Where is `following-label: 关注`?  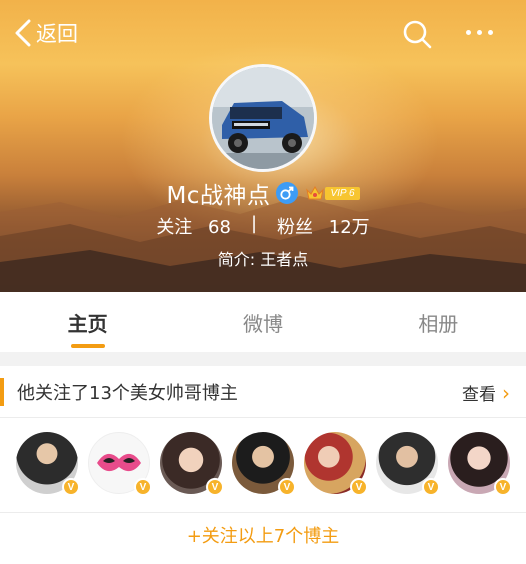 following-label: 关注 is located at coordinates (174, 227).